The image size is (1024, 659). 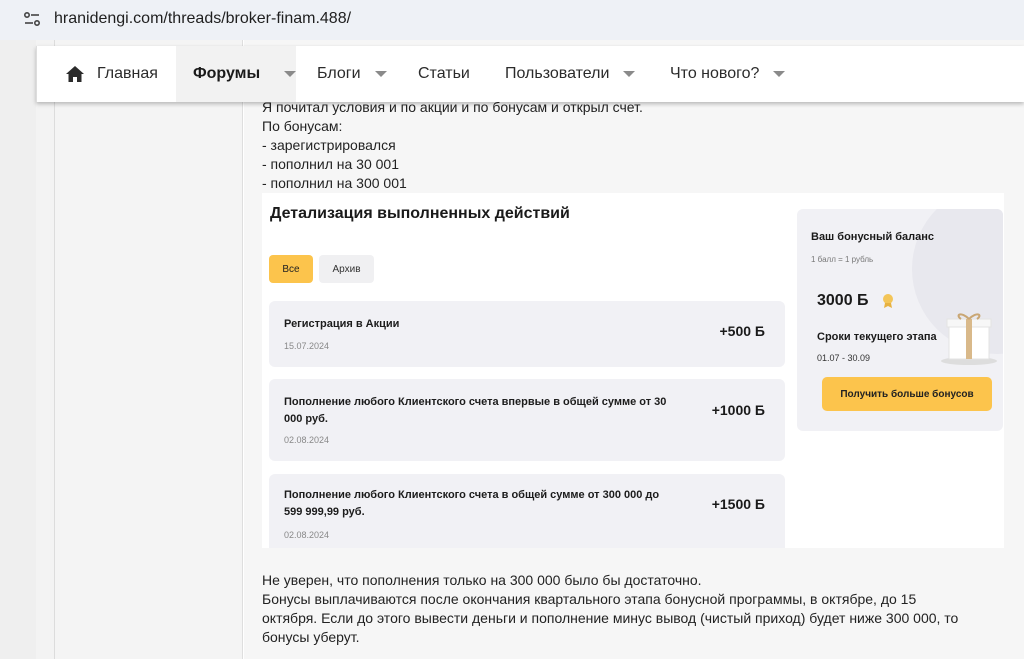 What do you see at coordinates (907, 394) in the screenshot?
I see `get-more-bonuses-button: Получить больше бонусов` at bounding box center [907, 394].